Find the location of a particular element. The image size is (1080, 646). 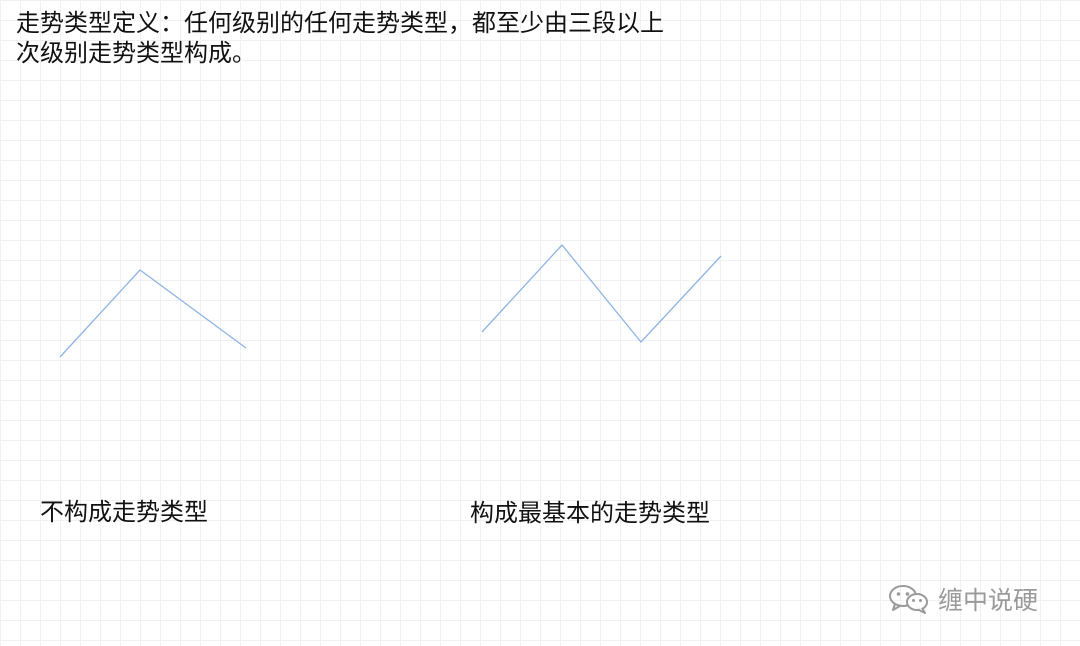

trend-diagrams is located at coordinates (390, 301).